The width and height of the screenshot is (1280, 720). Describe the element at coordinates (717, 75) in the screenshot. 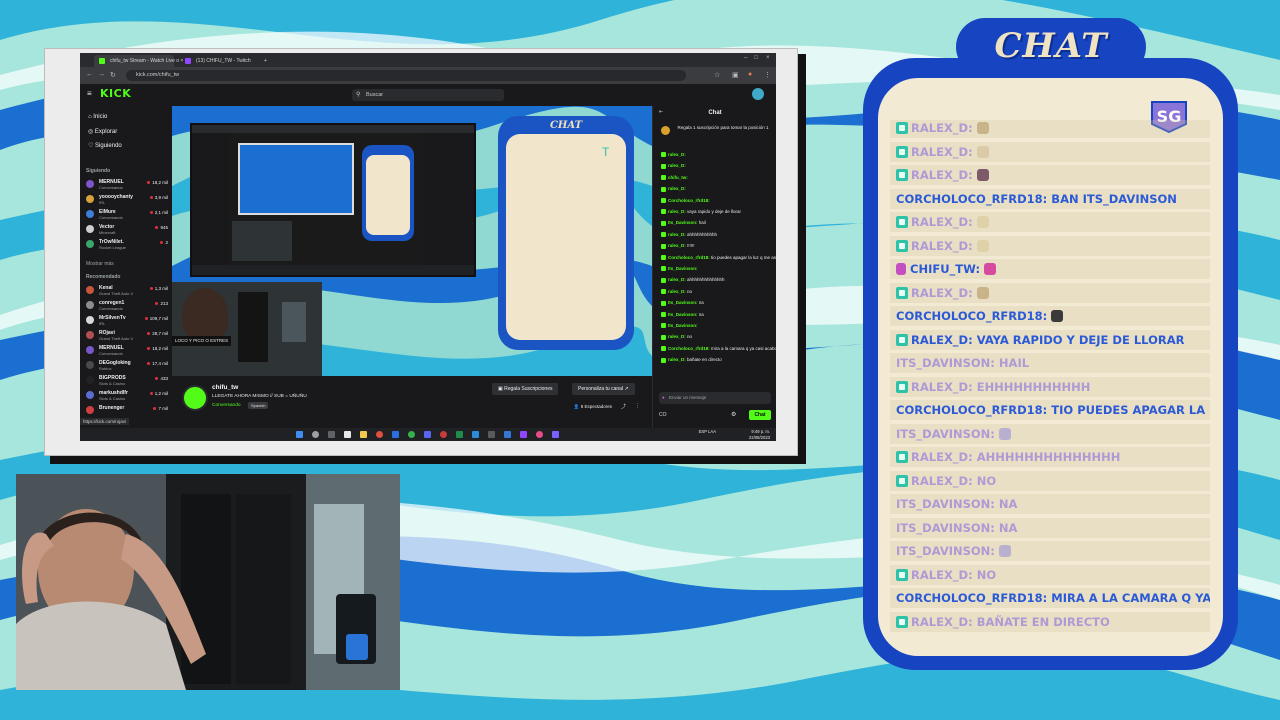

I see `star-icon: ☆` at that location.